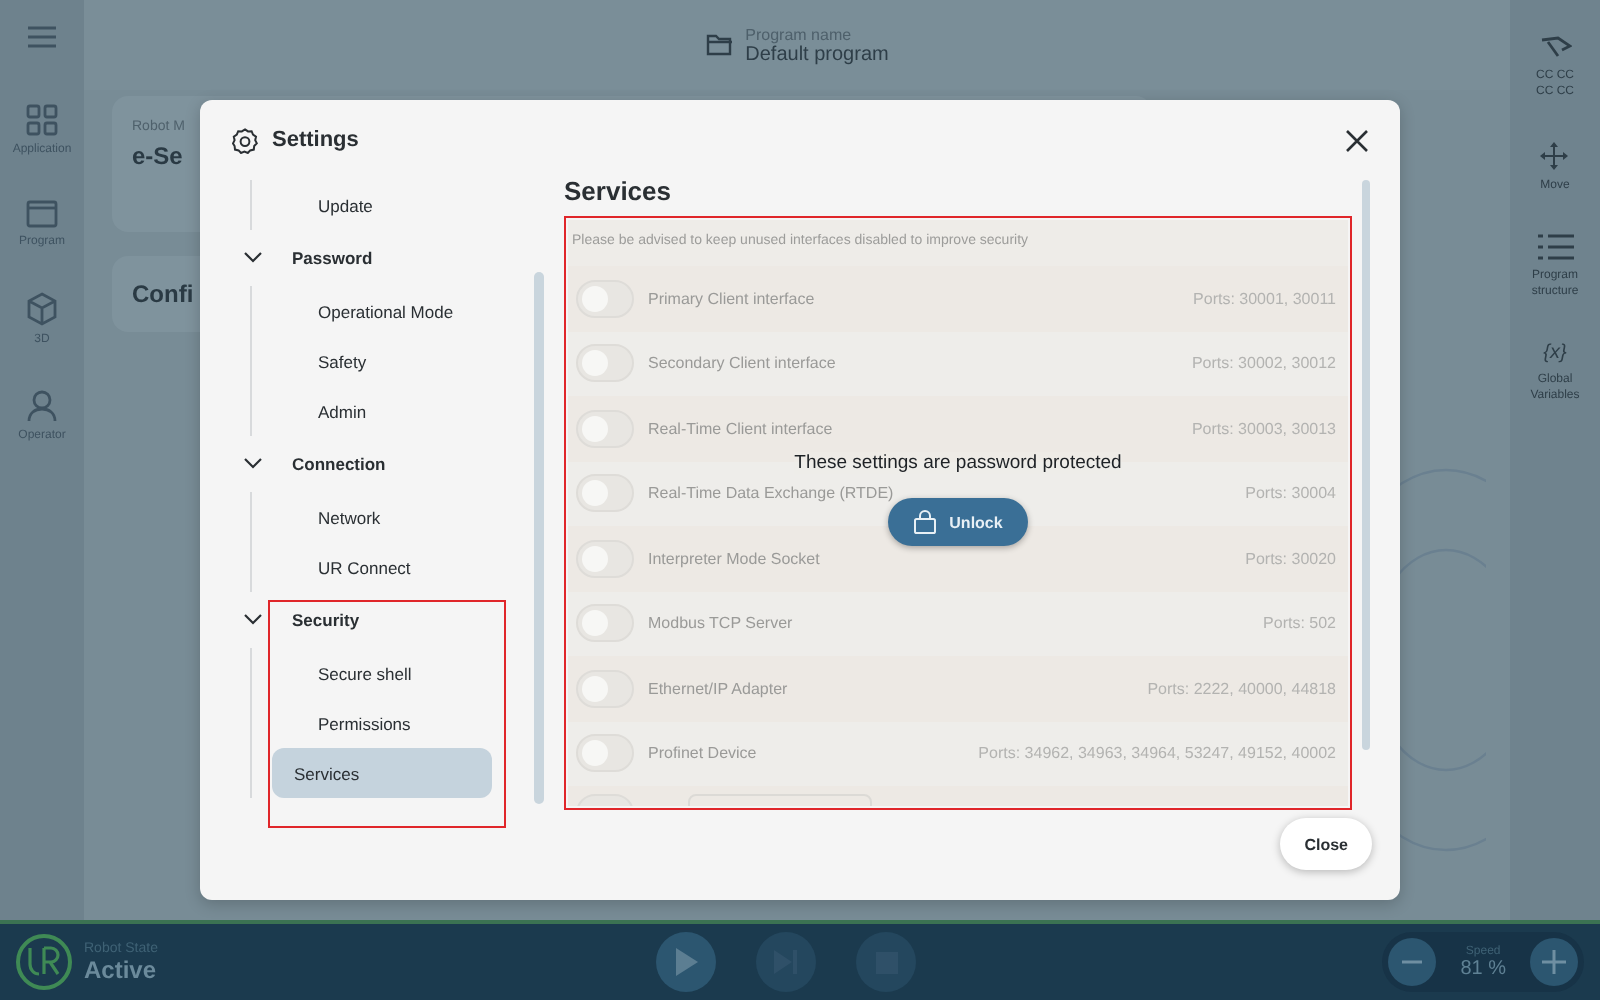  What do you see at coordinates (382, 773) in the screenshot?
I see `nav-item: Services` at bounding box center [382, 773].